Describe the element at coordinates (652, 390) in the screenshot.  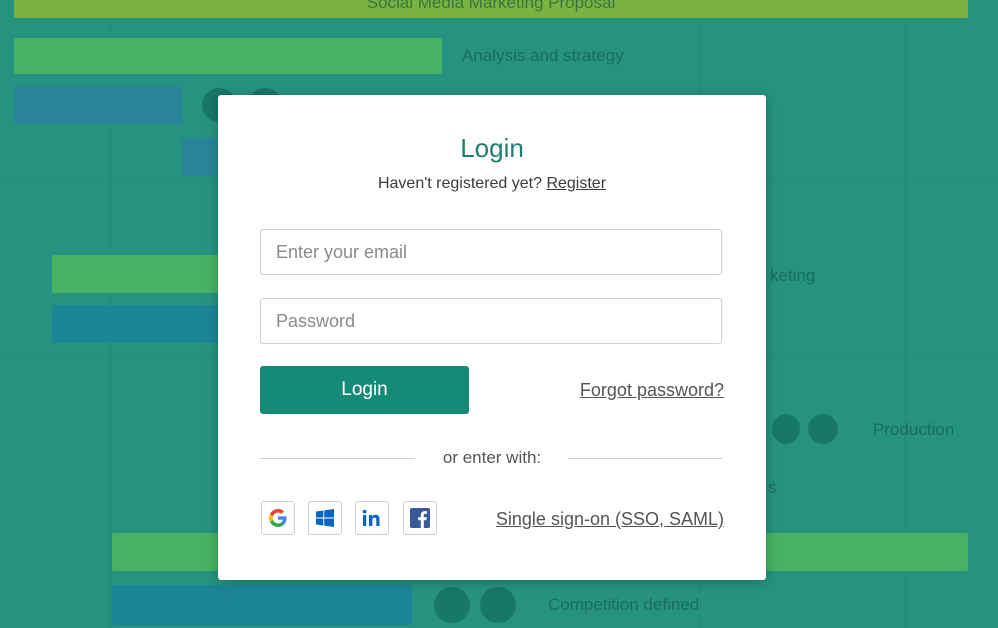
I see `forgot-password-link: Forgot password?` at that location.